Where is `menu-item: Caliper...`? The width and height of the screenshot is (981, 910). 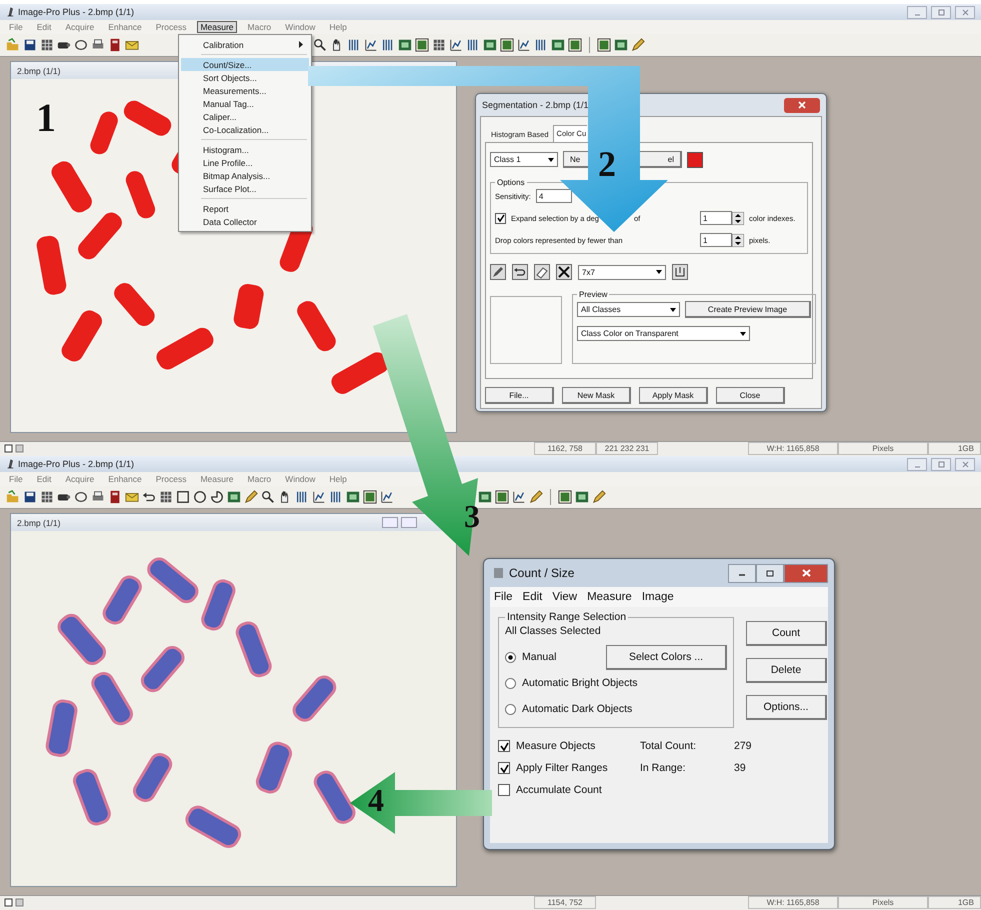
menu-item: Caliper... is located at coordinates (245, 116).